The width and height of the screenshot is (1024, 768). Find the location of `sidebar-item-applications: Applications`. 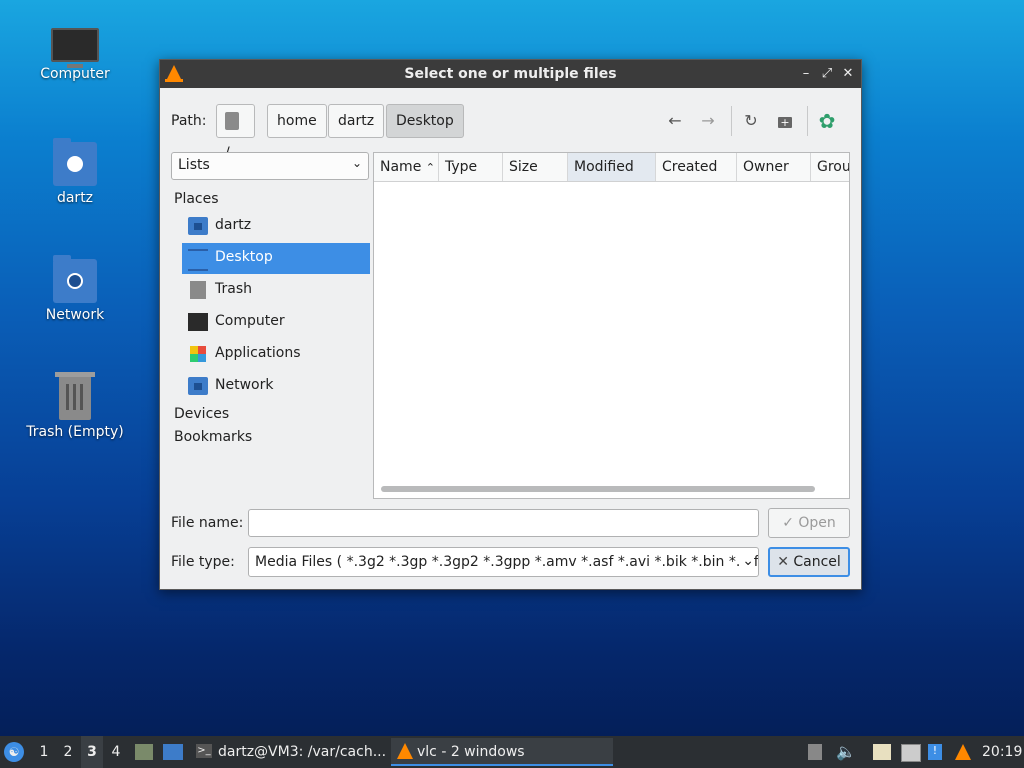

sidebar-item-applications: Applications is located at coordinates (276, 354).